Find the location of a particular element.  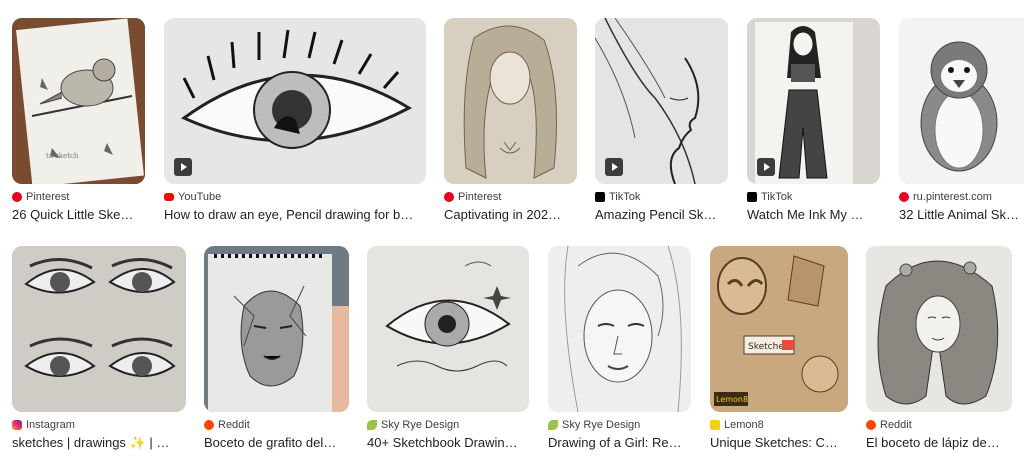

source-label: YouTube is located at coordinates (200, 197).